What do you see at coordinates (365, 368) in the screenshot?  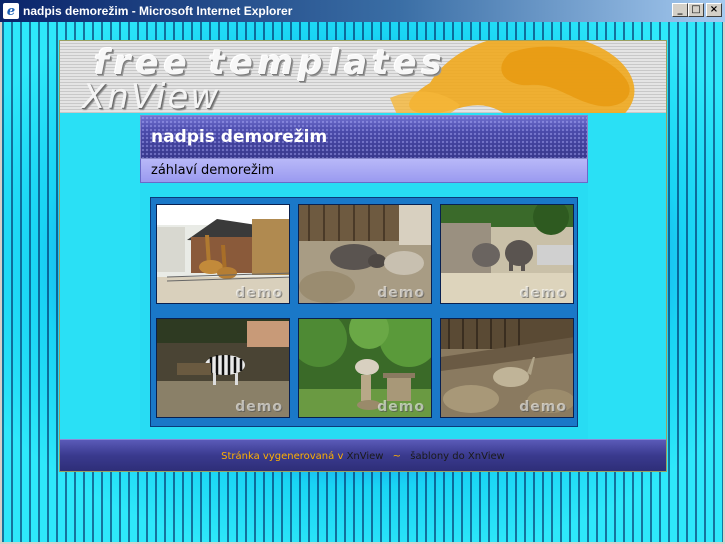 I see `thumbnail-bird: demo` at bounding box center [365, 368].